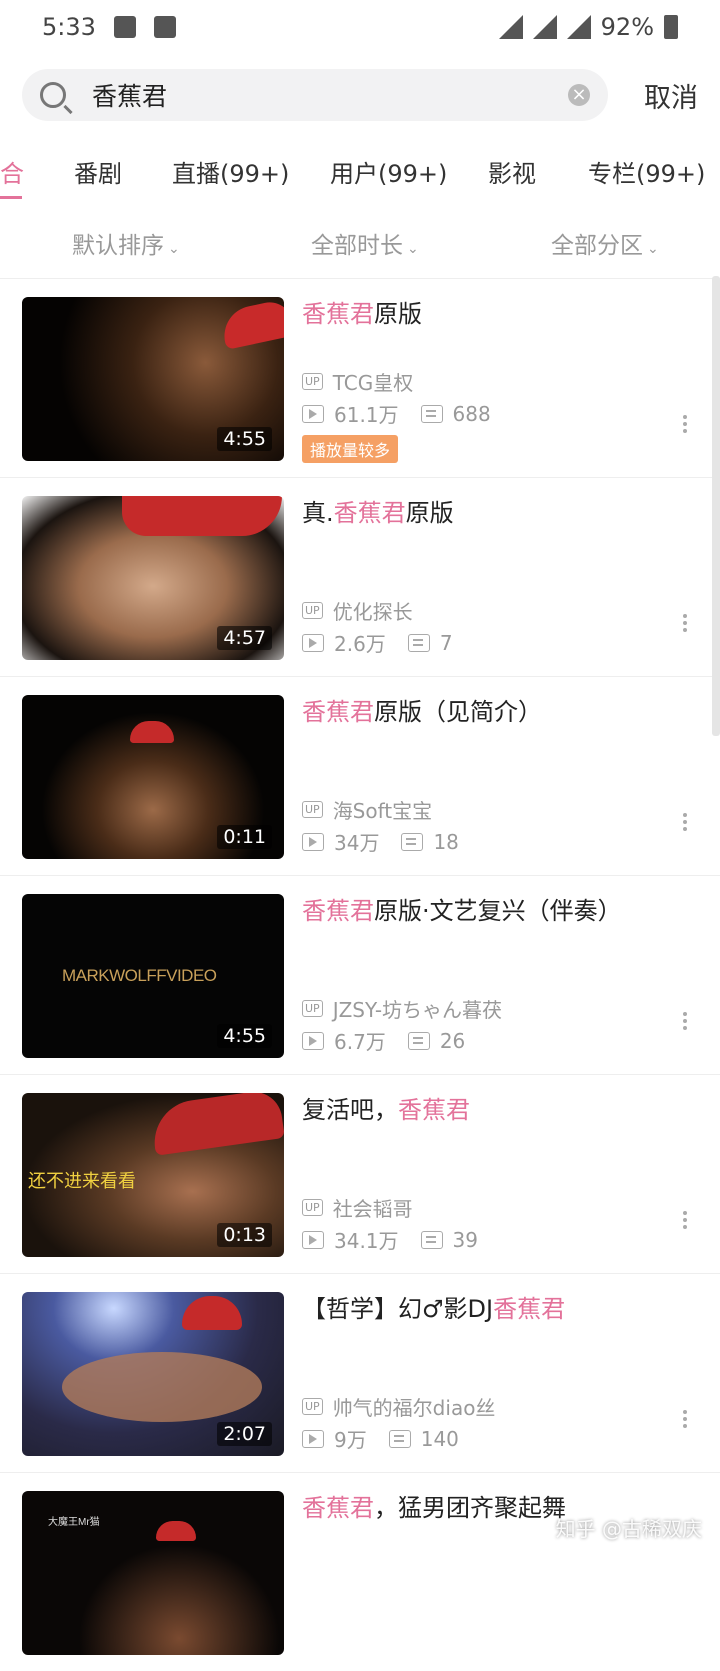  I want to click on search-bar: 香蕉君 × 取消, so click(360, 95).